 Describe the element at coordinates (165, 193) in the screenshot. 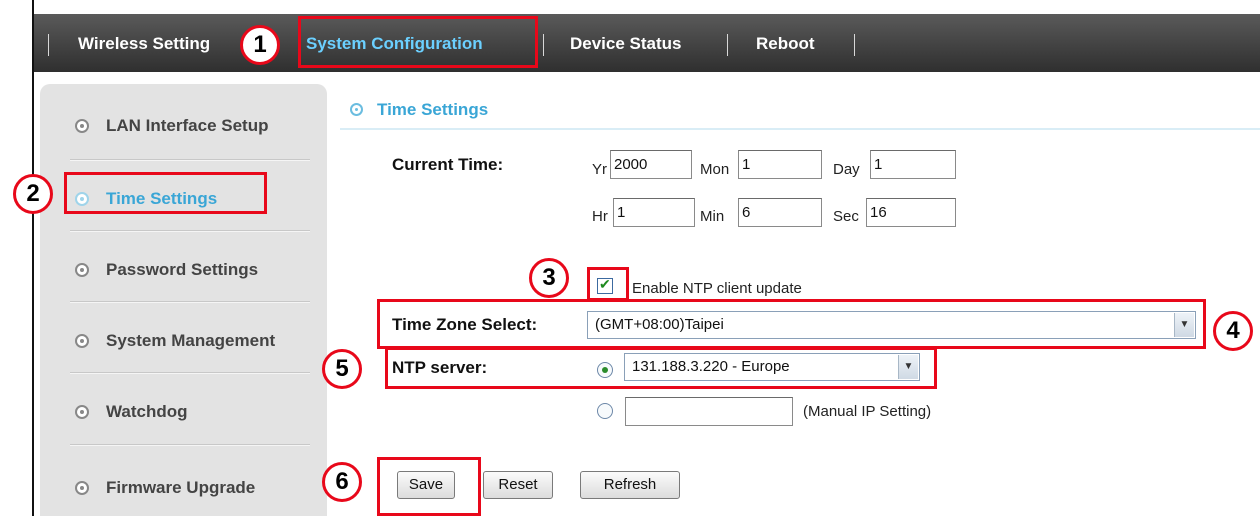

I see `highlight-time-settings` at that location.